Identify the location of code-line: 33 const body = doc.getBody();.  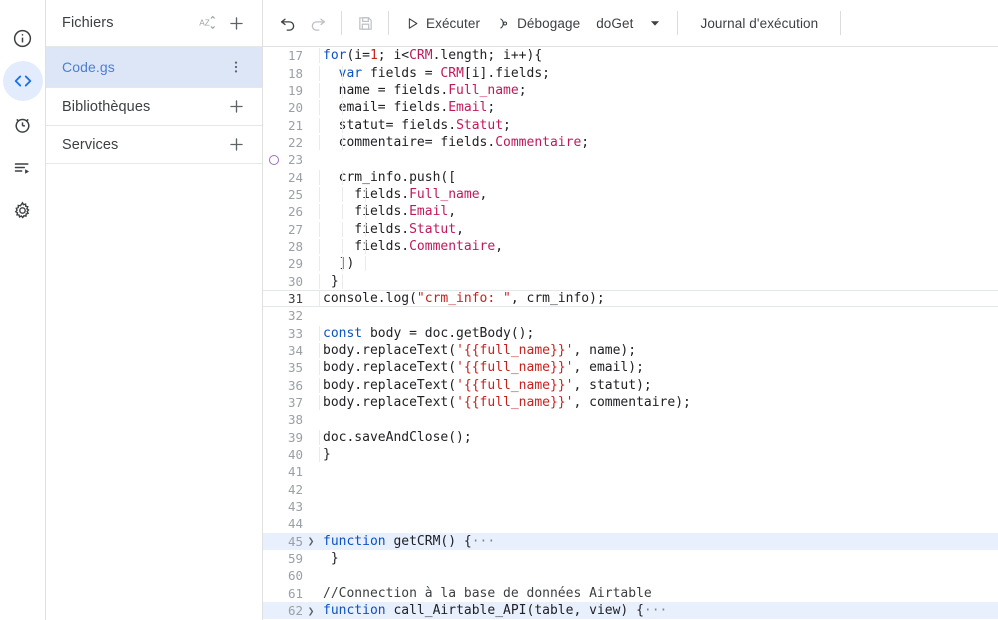
(630, 333).